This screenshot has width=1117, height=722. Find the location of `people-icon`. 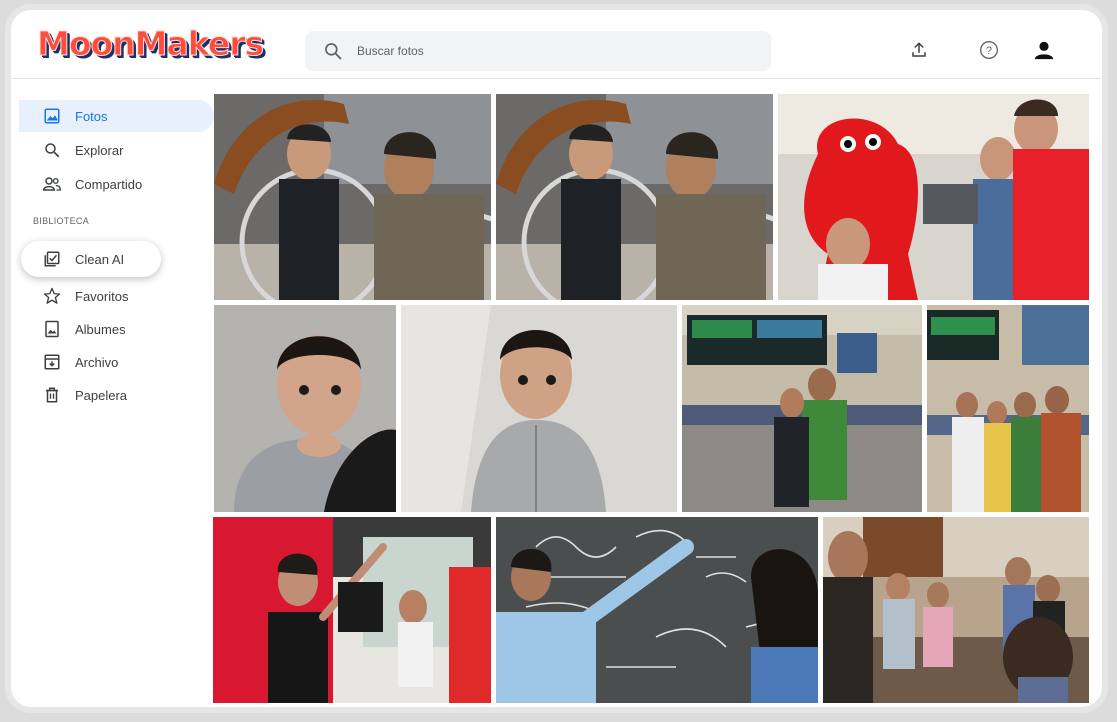

people-icon is located at coordinates (52, 184).